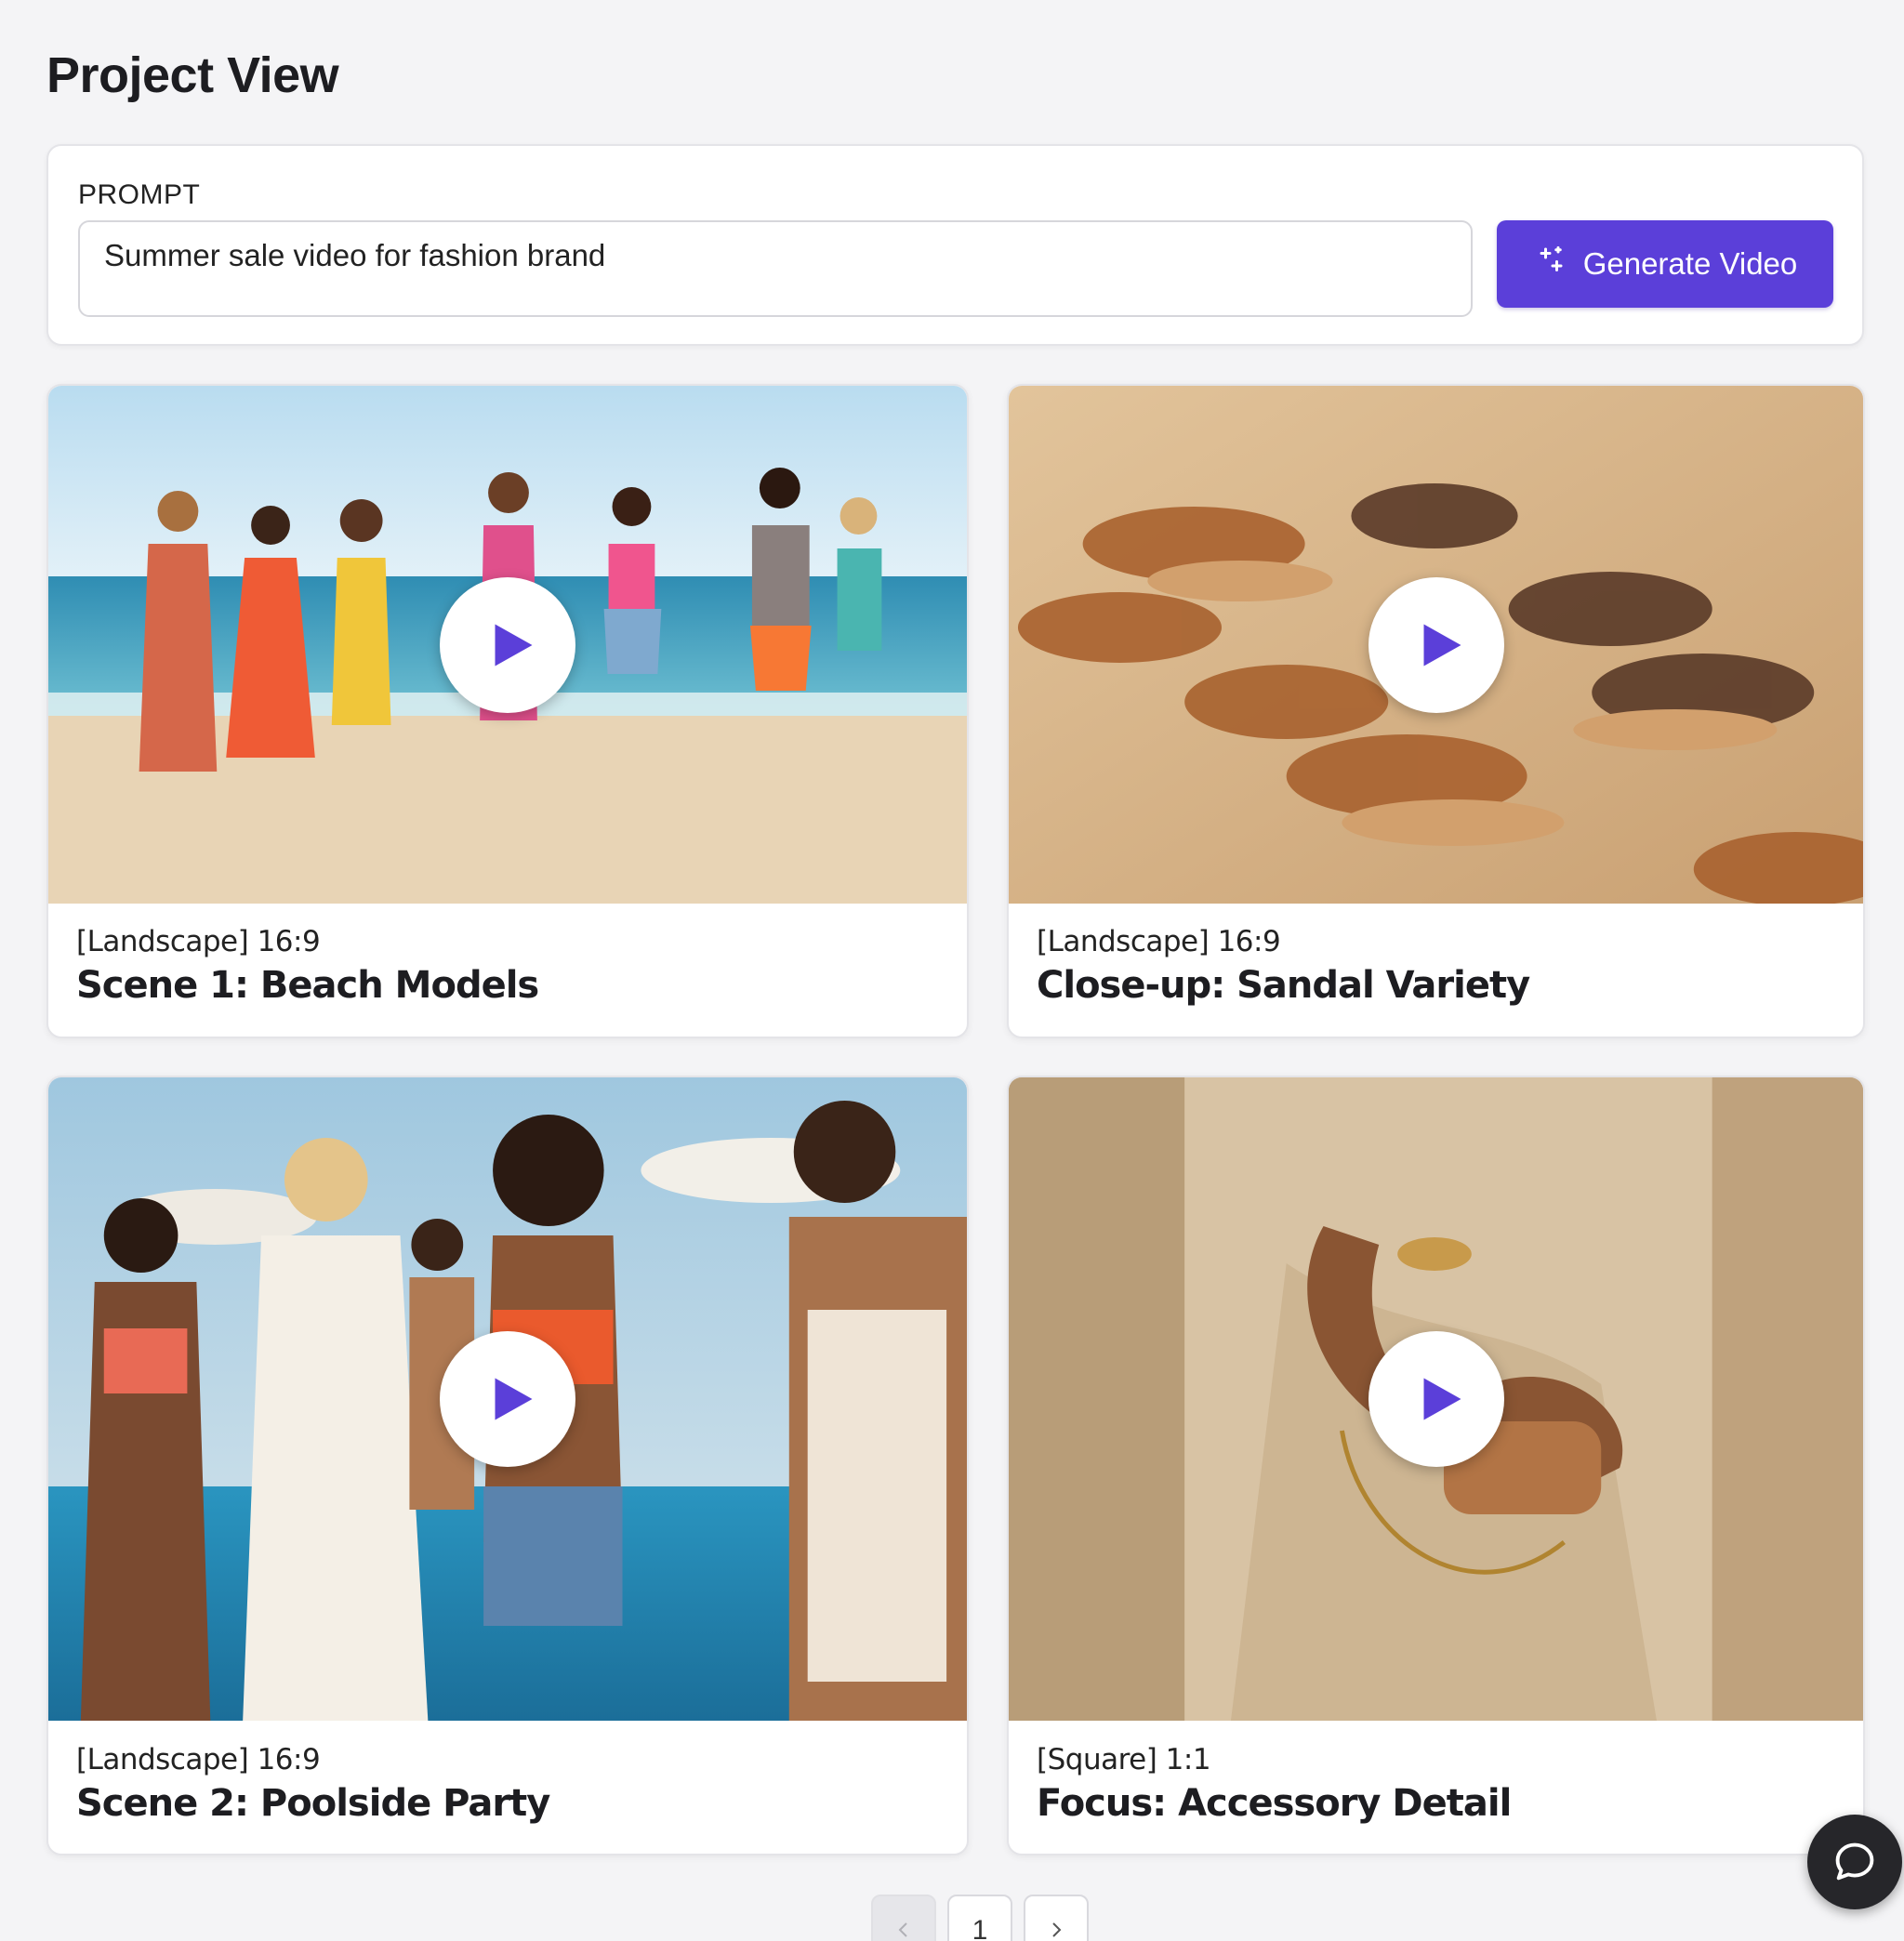 The image size is (1904, 1941). Describe the element at coordinates (1283, 986) in the screenshot. I see `scene-title: Close-up: Sandal Variety` at that location.